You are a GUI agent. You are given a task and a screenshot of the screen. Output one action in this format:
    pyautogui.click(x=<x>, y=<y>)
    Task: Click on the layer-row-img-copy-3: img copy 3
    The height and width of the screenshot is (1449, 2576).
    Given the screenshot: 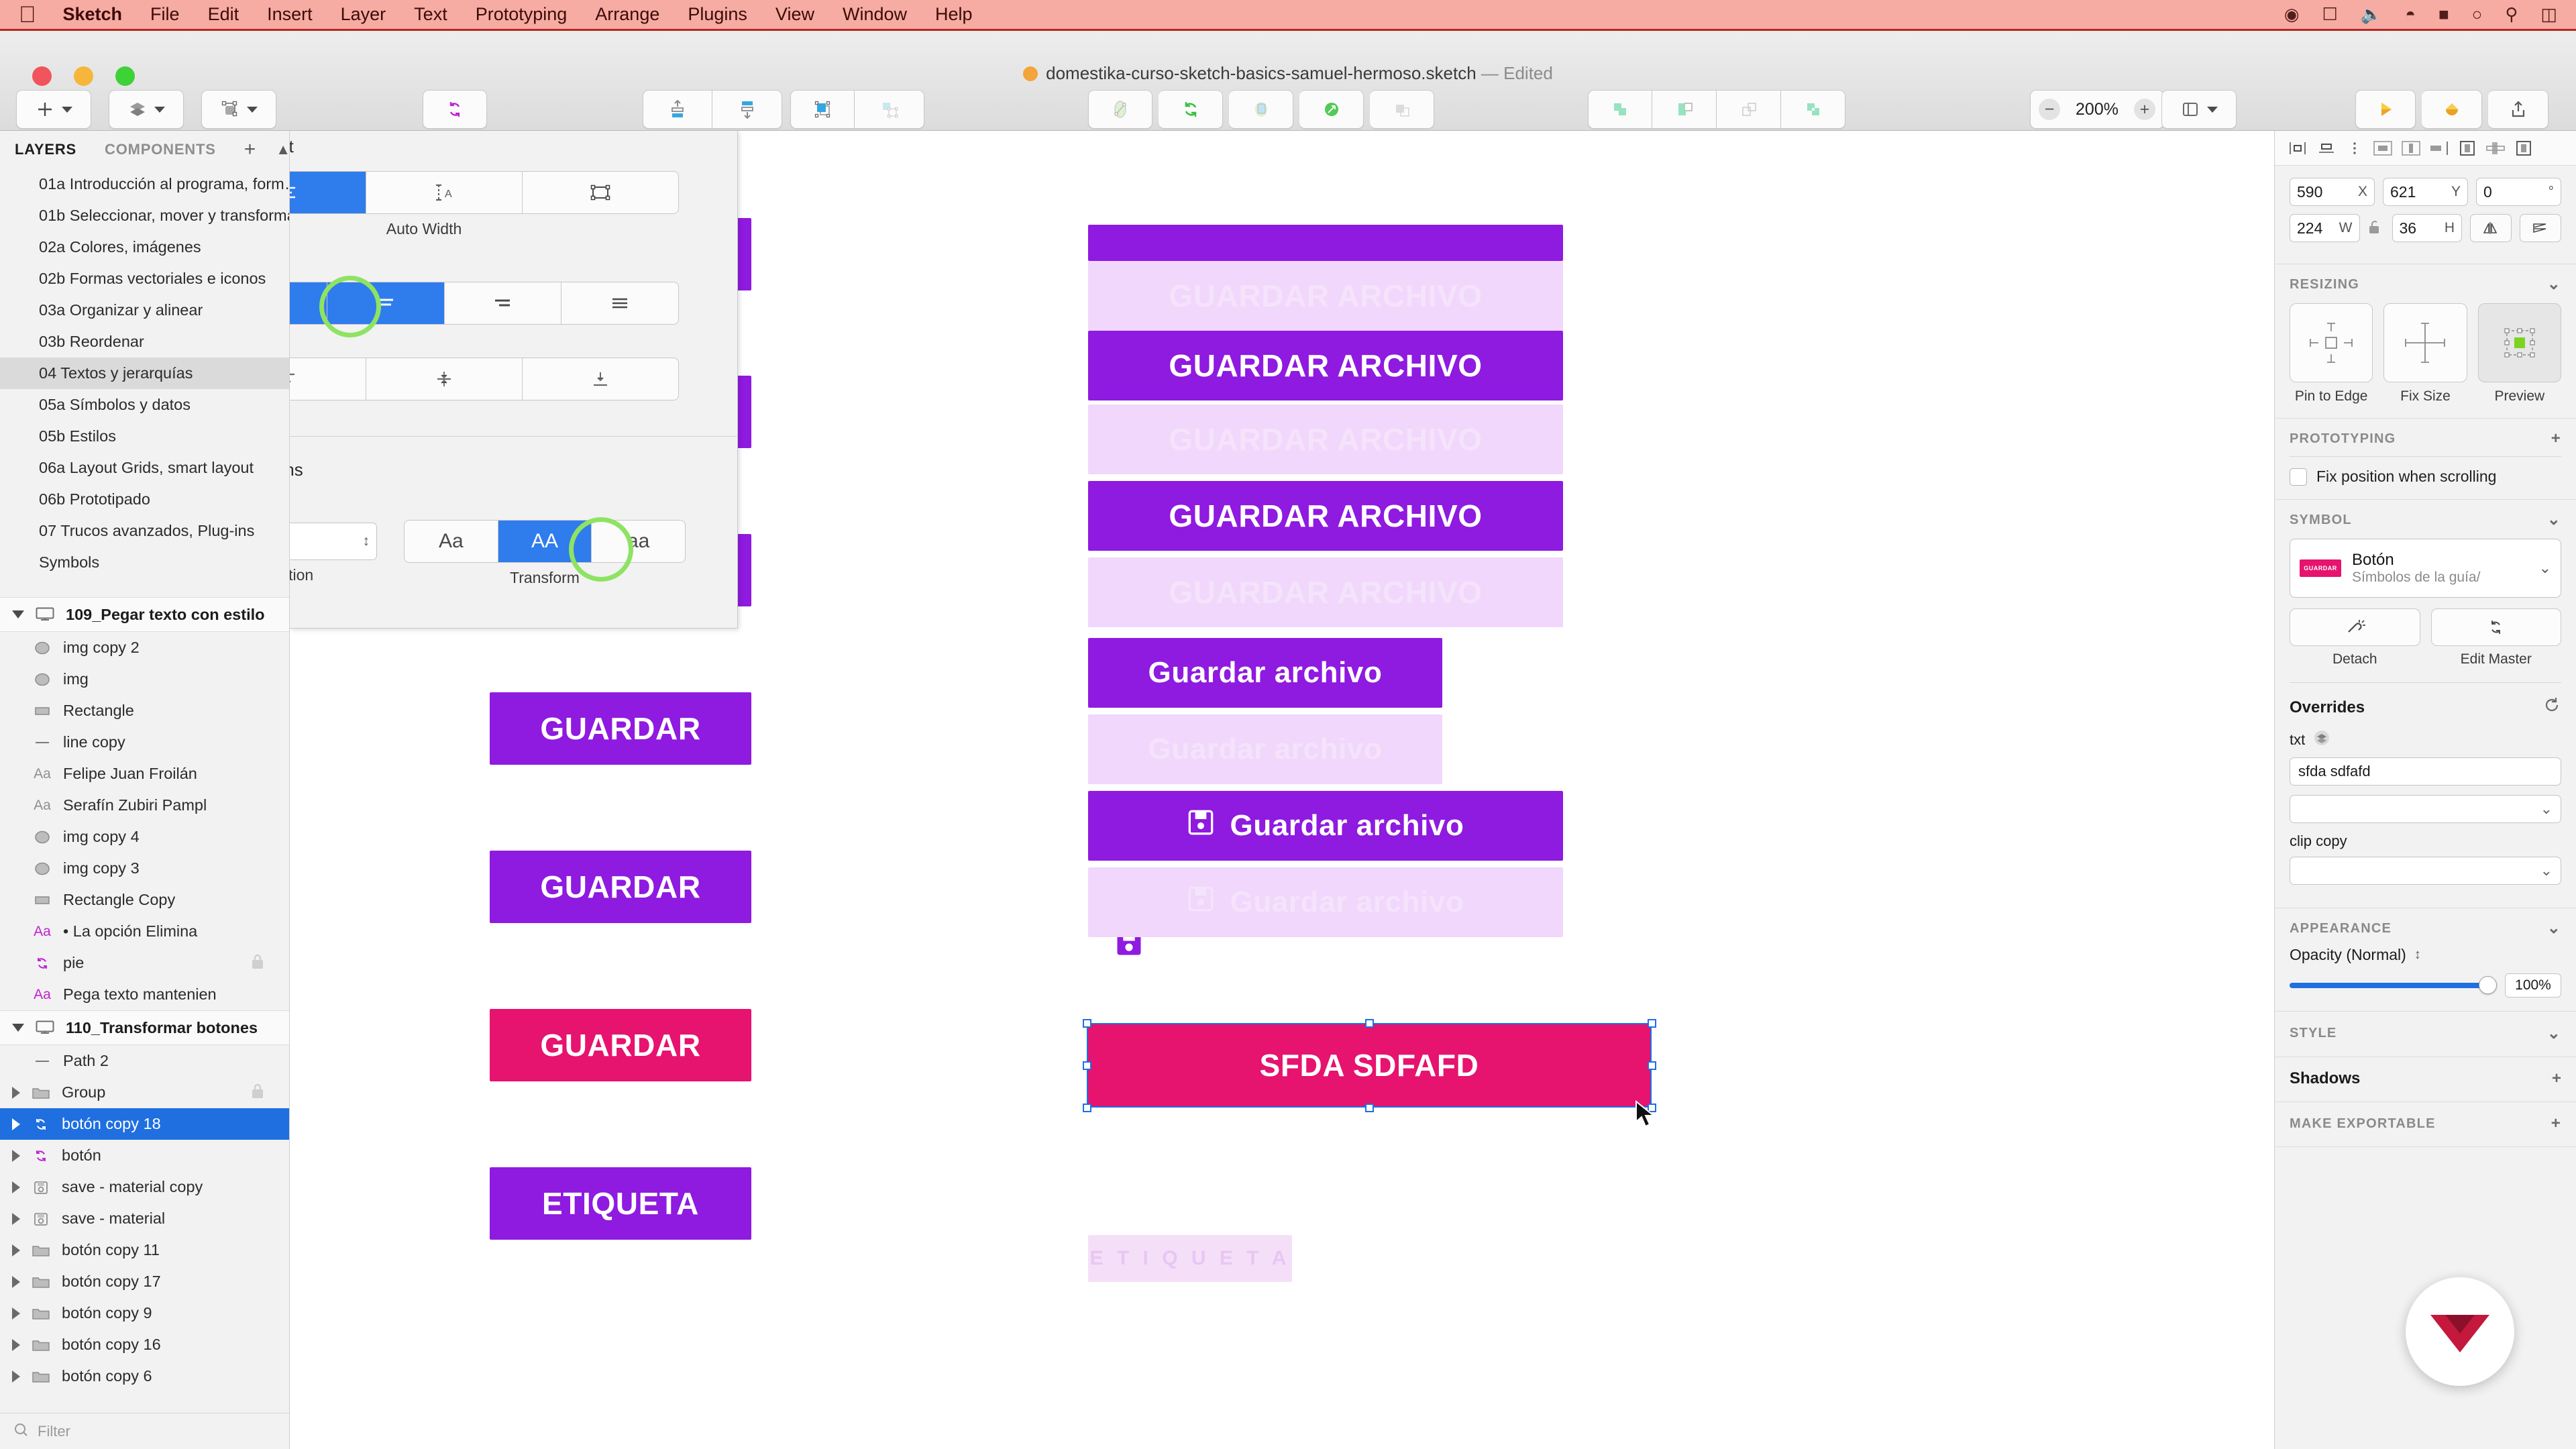 What is the action you would take?
    pyautogui.click(x=144, y=868)
    